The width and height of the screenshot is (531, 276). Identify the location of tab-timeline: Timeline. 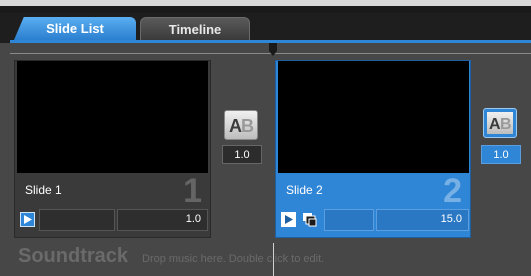
(195, 28).